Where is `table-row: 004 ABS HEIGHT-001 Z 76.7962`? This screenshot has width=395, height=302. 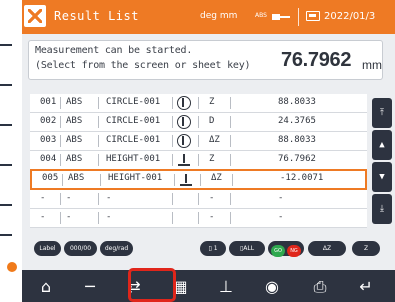
table-row: 004 ABS HEIGHT-001 Z 76.7962 is located at coordinates (198, 160).